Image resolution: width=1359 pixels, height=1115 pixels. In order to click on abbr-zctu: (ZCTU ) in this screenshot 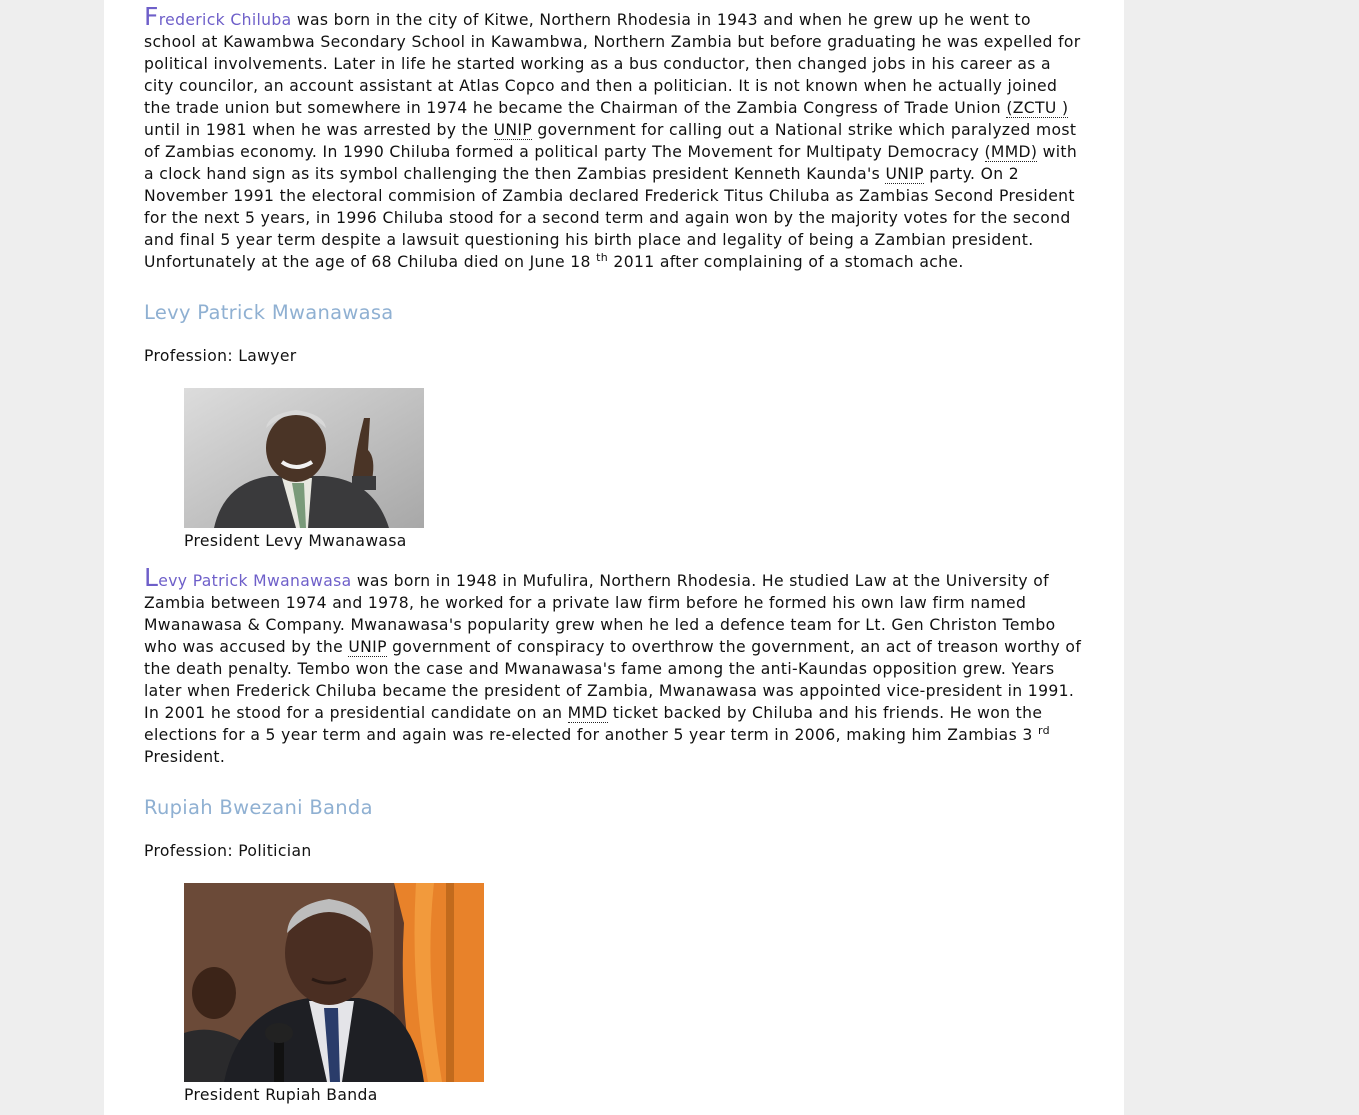, I will do `click(1037, 108)`.